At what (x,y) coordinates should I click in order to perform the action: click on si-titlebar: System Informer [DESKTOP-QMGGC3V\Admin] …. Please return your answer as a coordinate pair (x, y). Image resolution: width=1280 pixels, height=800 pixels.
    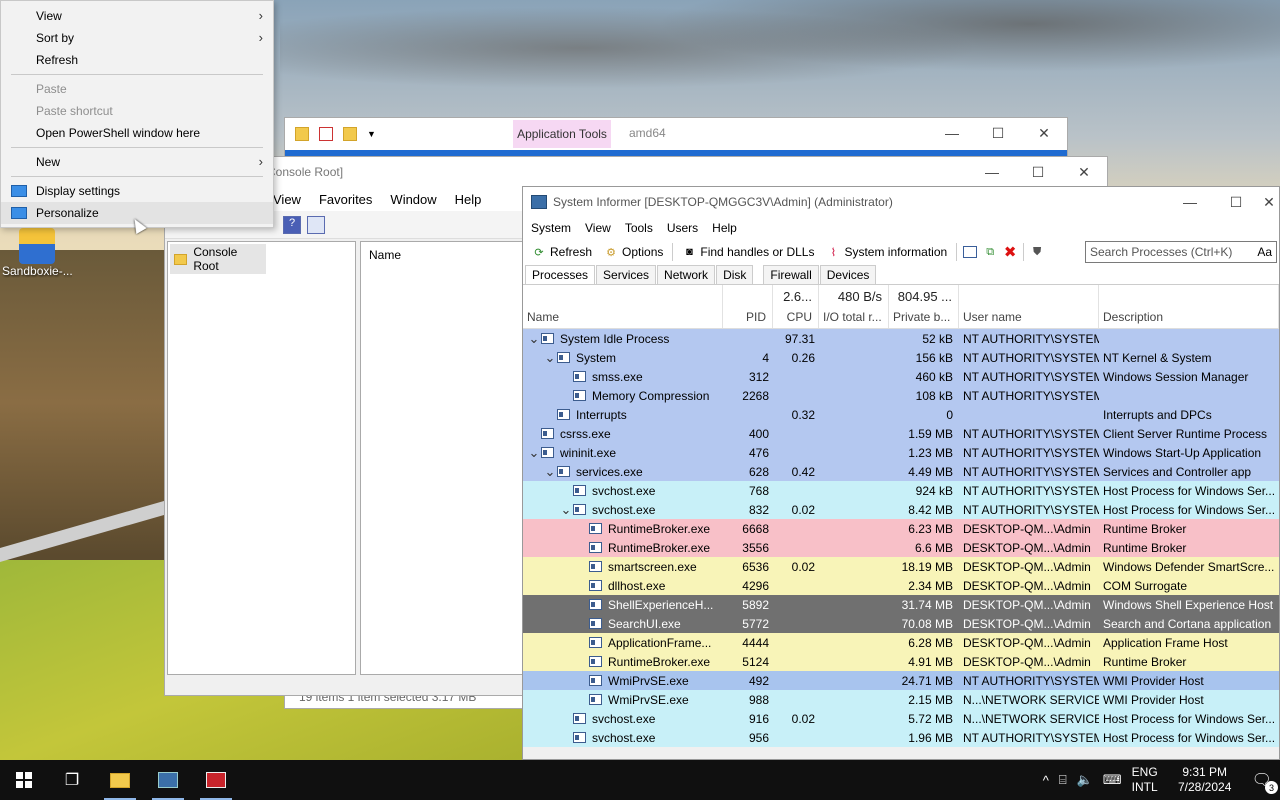
    Looking at the image, I should click on (901, 202).